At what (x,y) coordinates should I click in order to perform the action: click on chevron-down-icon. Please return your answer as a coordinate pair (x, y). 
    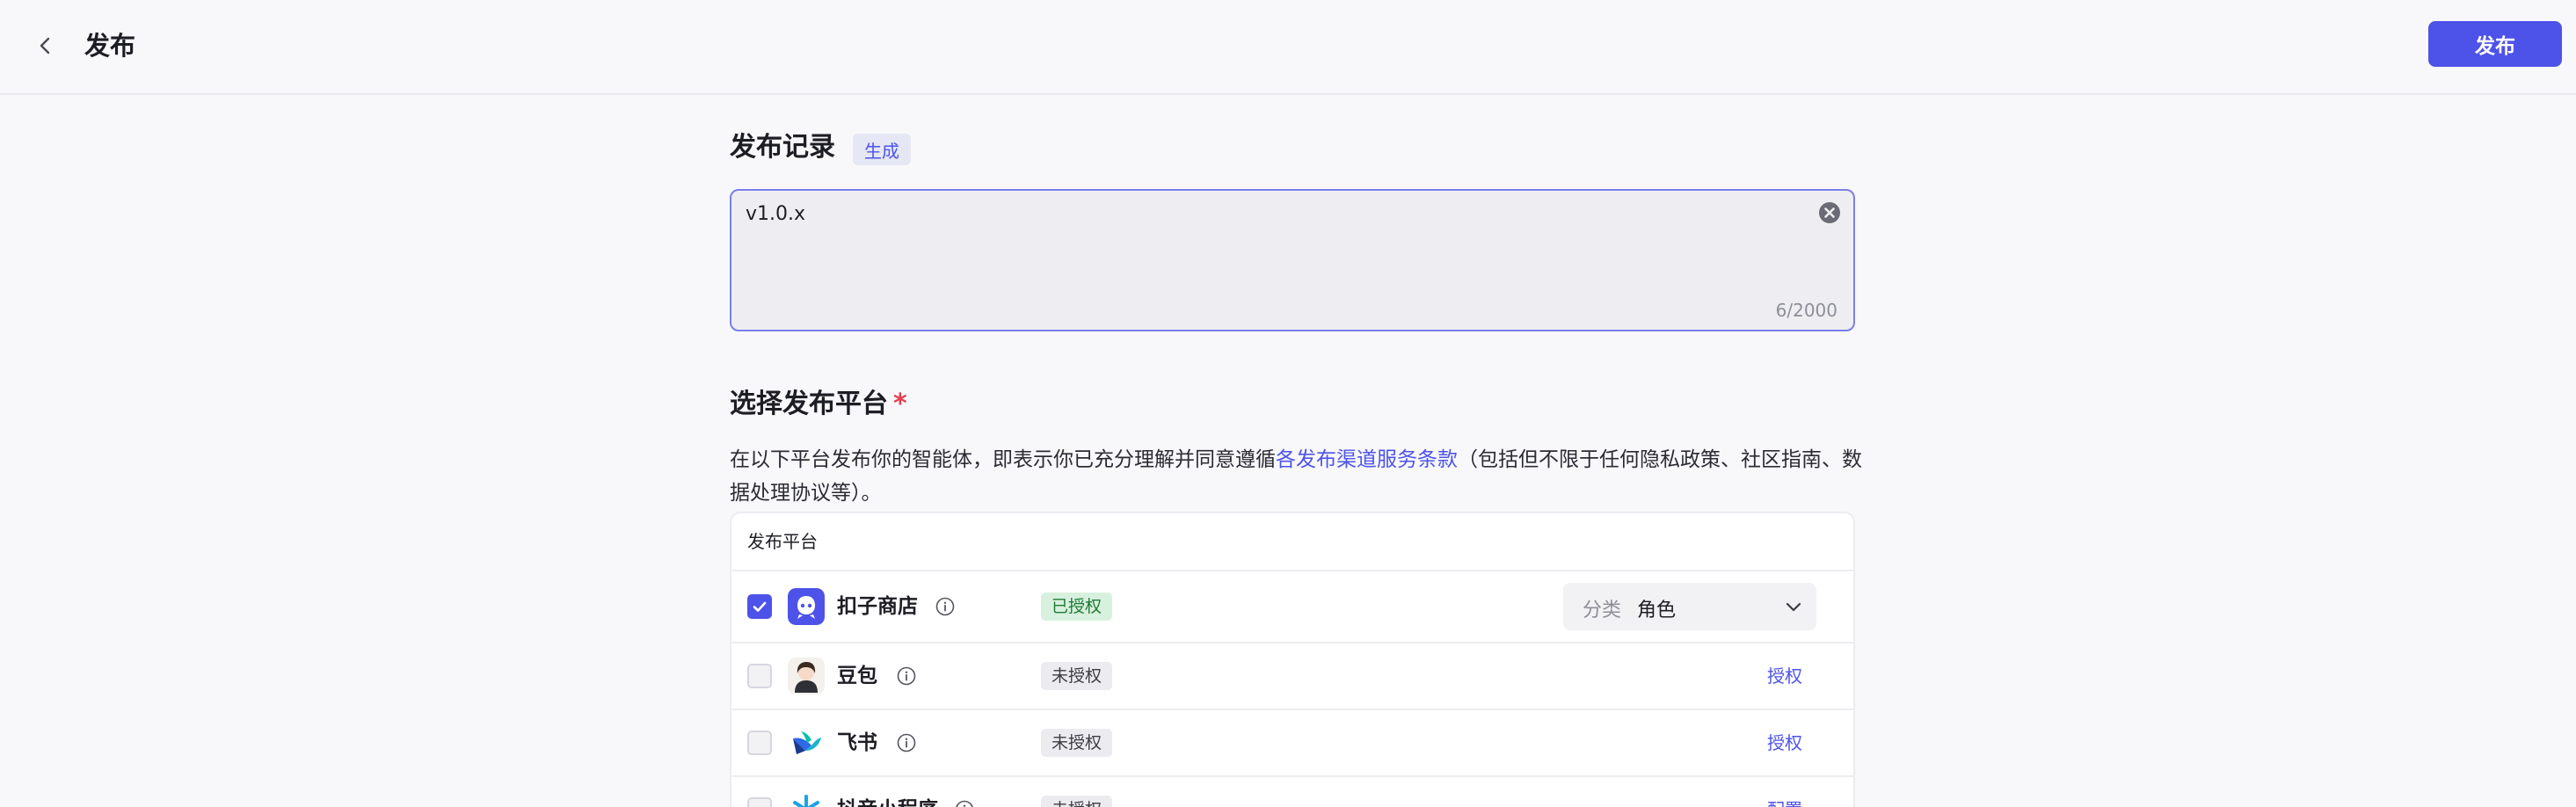
    Looking at the image, I should click on (1793, 607).